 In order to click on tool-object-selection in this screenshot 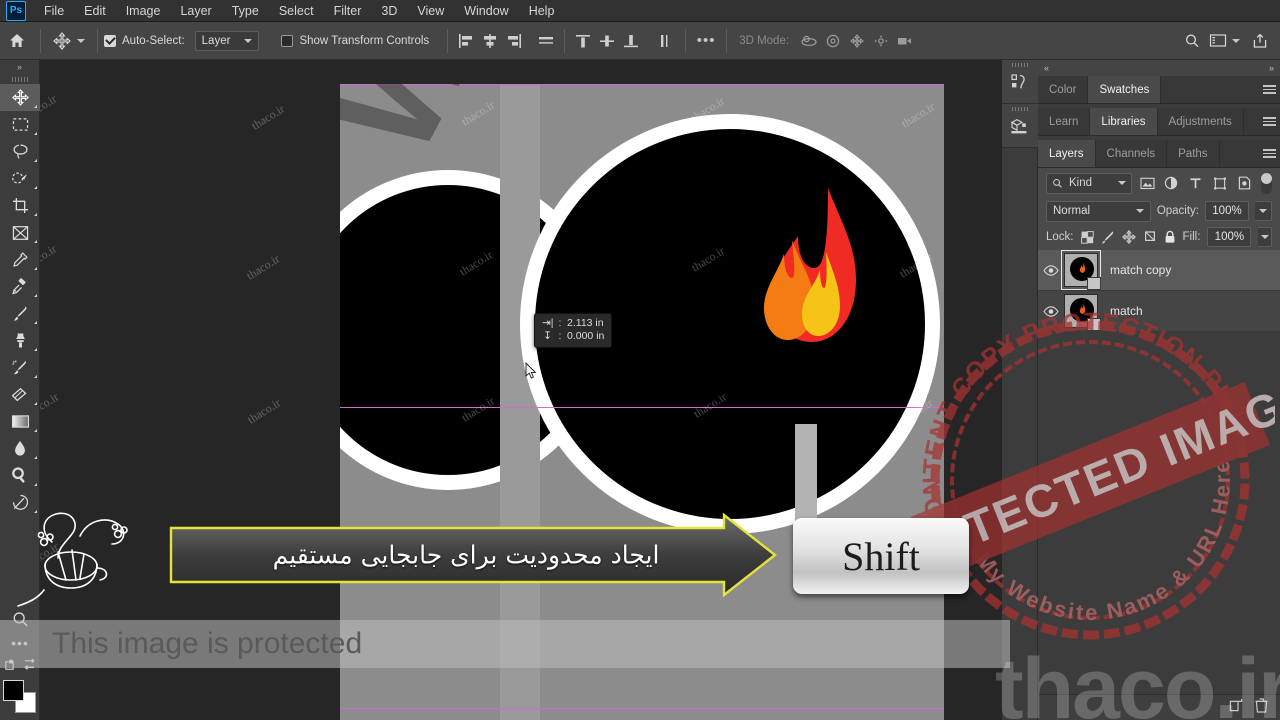, I will do `click(20, 178)`.